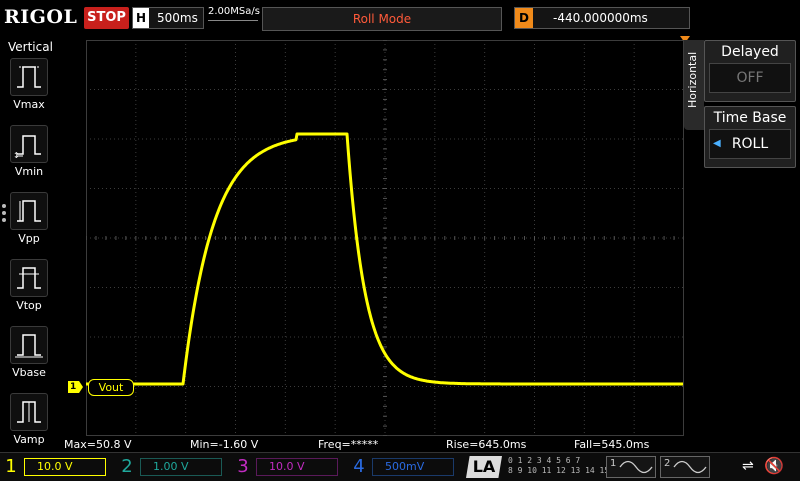  I want to click on generator-number: 2, so click(667, 463).